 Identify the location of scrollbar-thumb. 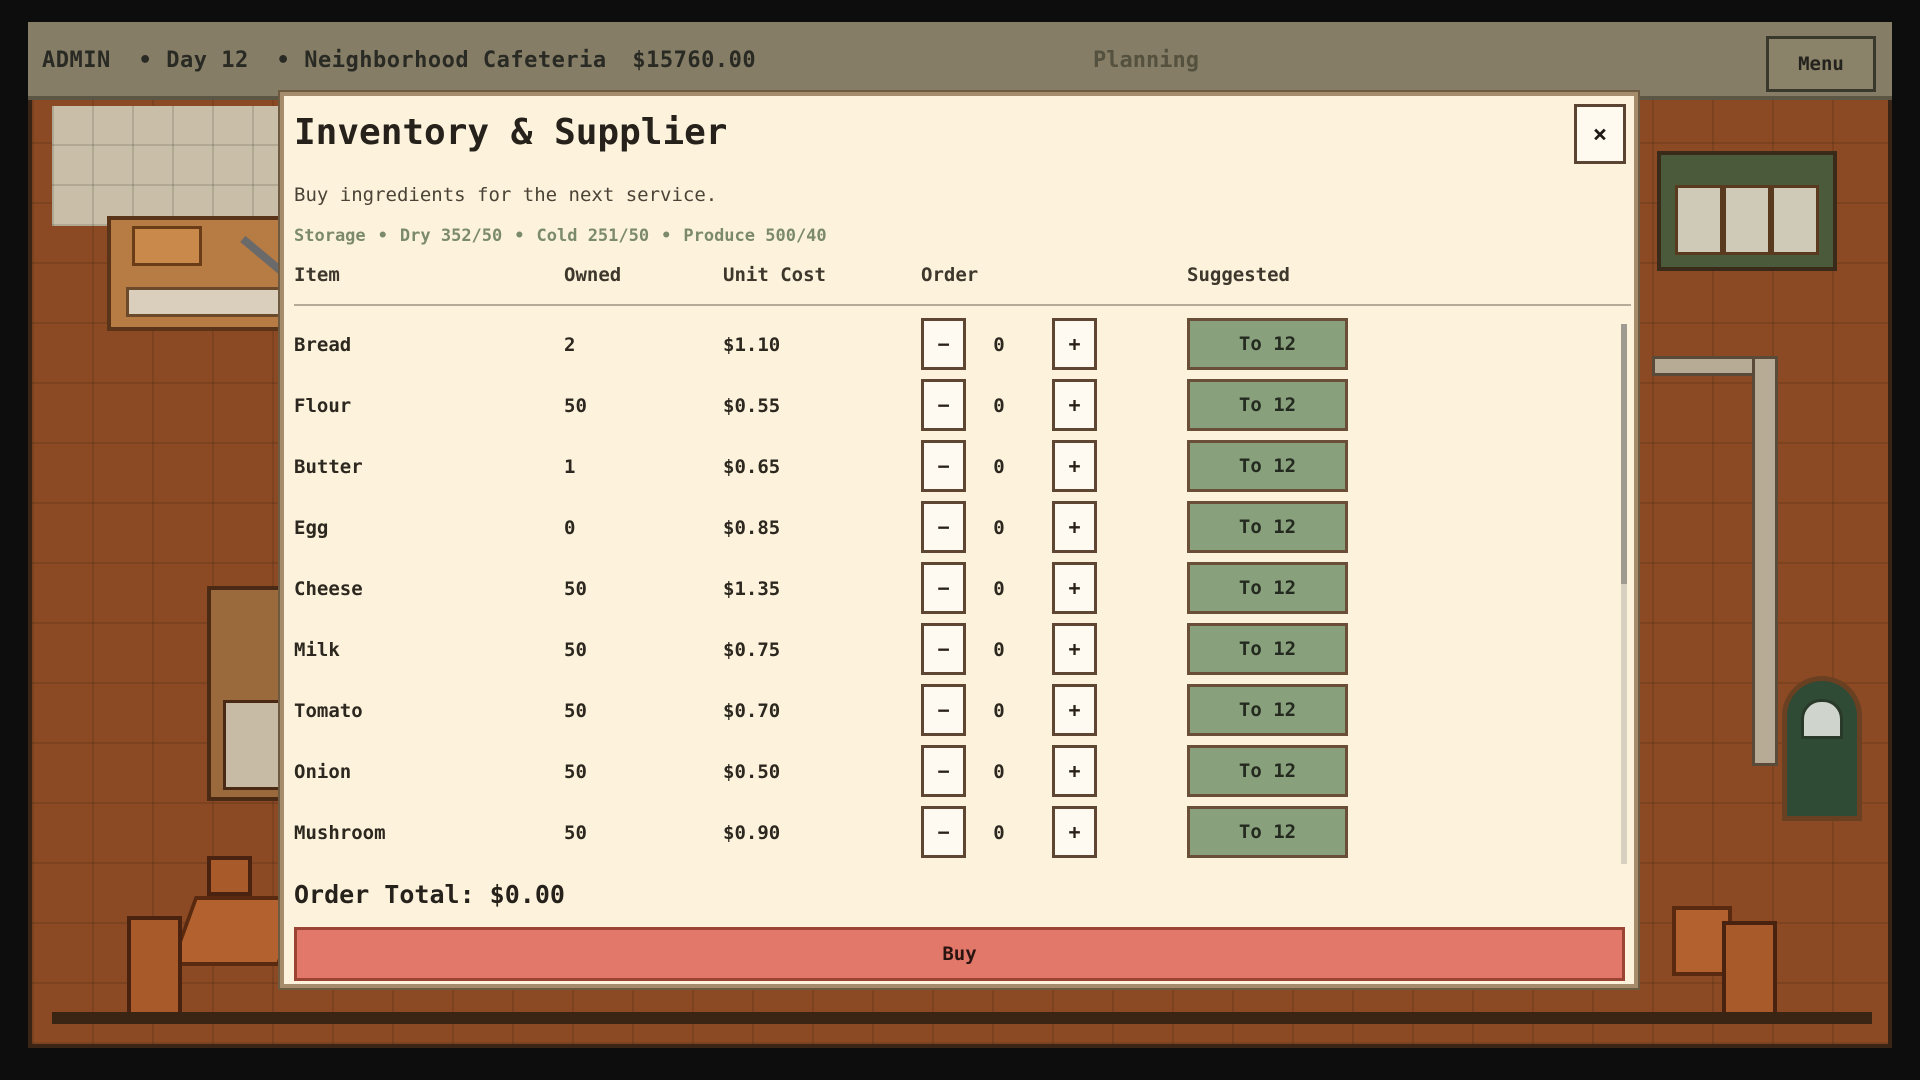
(1624, 454).